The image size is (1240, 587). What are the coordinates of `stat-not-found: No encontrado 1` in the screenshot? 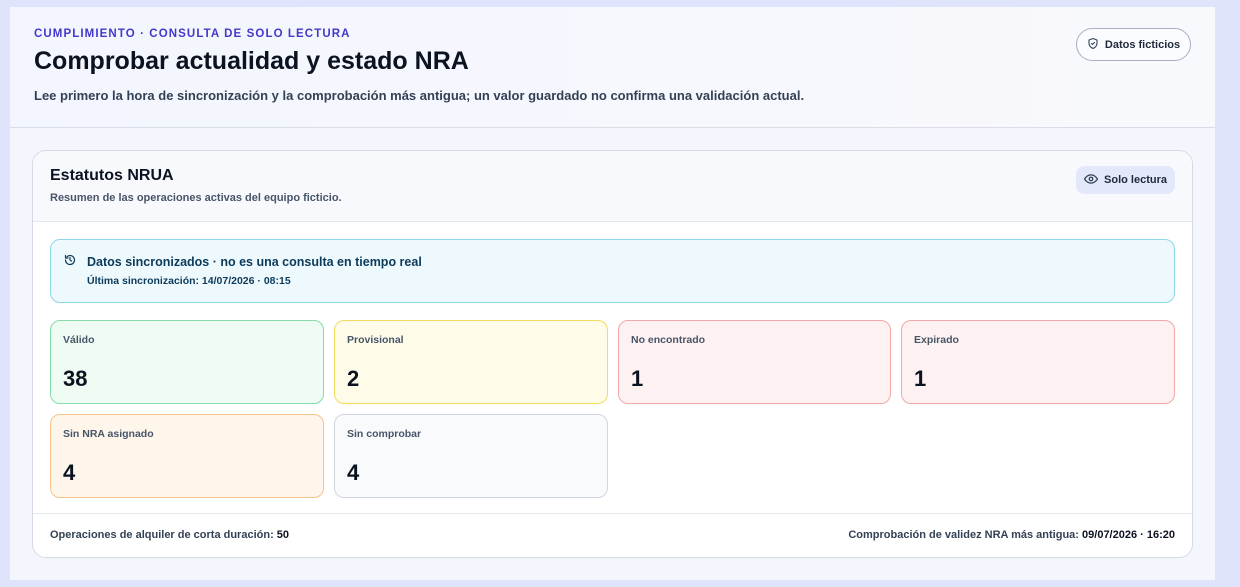 It's located at (754, 362).